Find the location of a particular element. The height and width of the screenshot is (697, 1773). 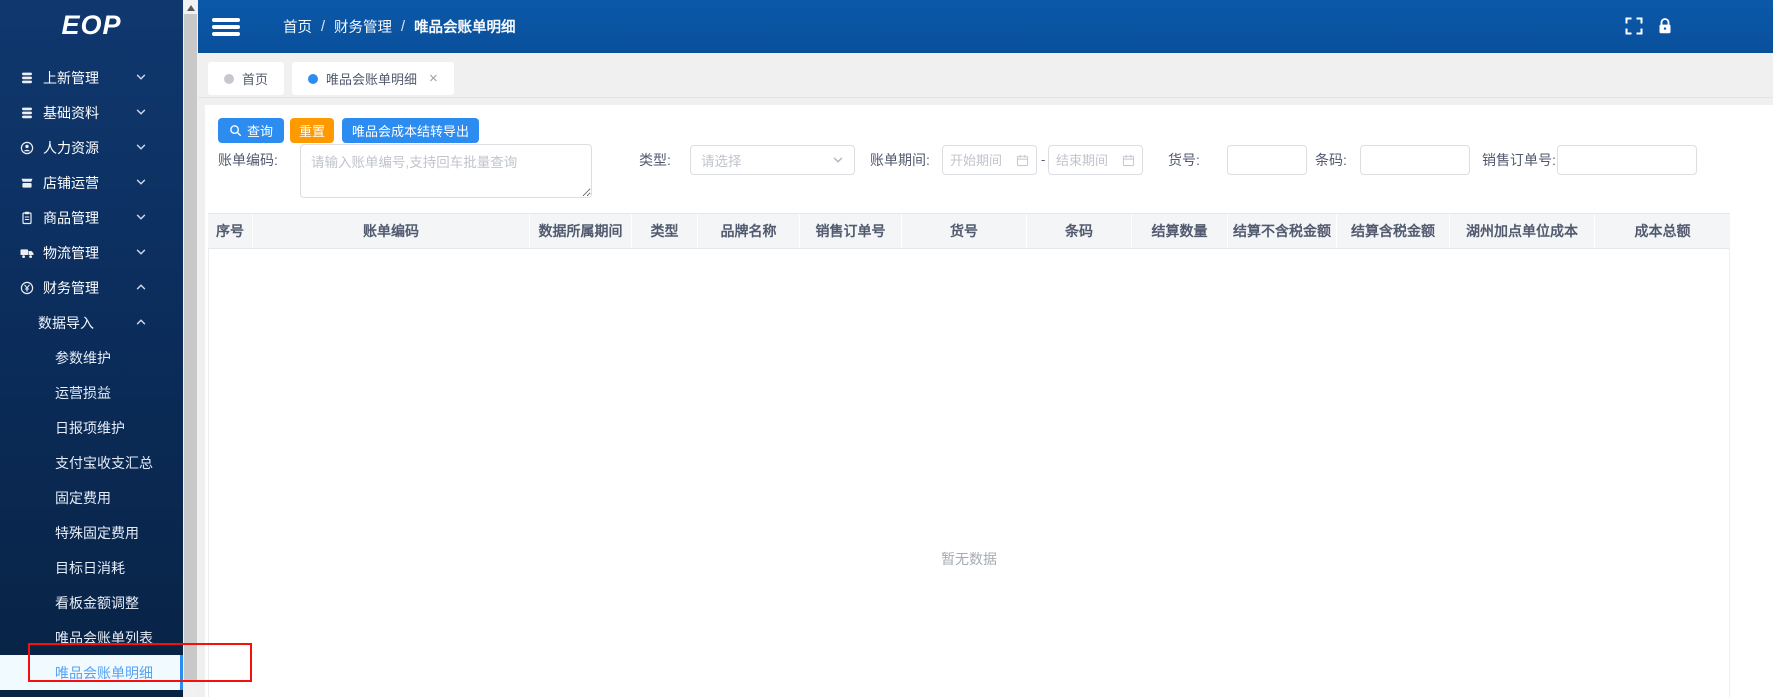

breadcrumb-home: 首页 is located at coordinates (297, 26).